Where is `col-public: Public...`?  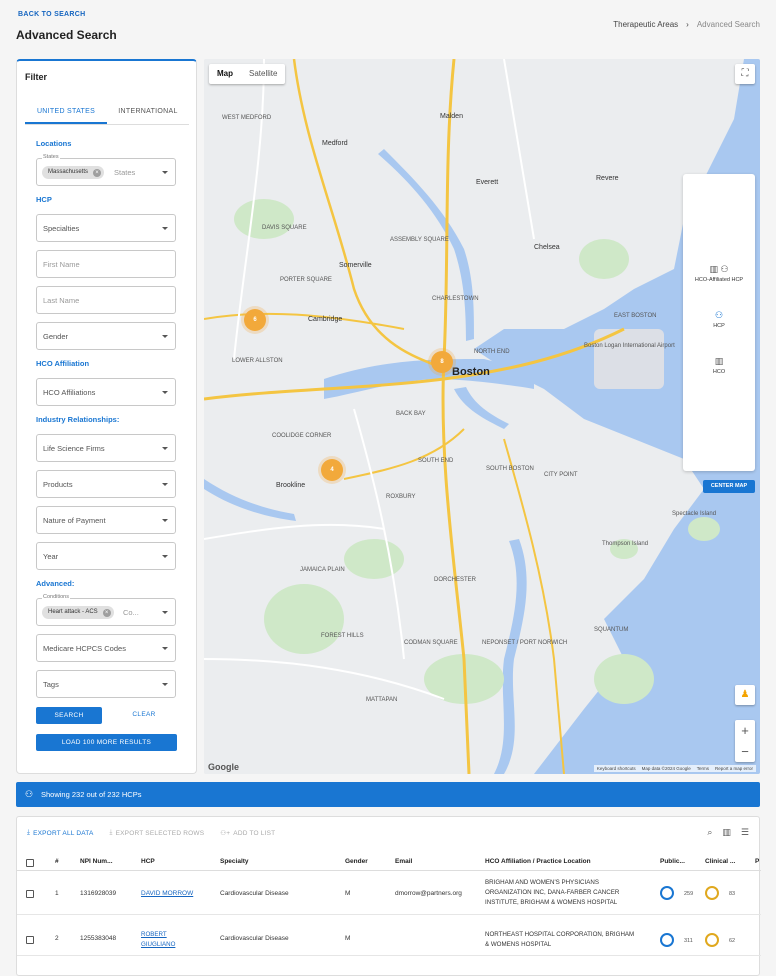 col-public: Public... is located at coordinates (672, 861).